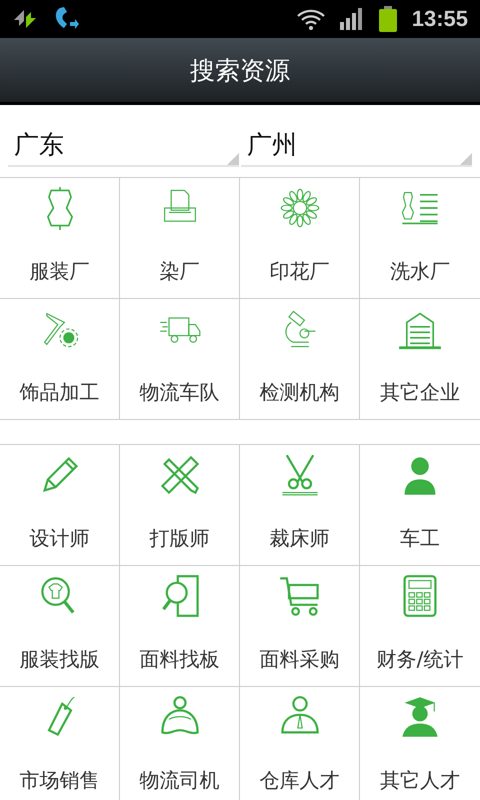 The width and height of the screenshot is (480, 800). What do you see at coordinates (180, 780) in the screenshot?
I see `category-label: 物流司机` at bounding box center [180, 780].